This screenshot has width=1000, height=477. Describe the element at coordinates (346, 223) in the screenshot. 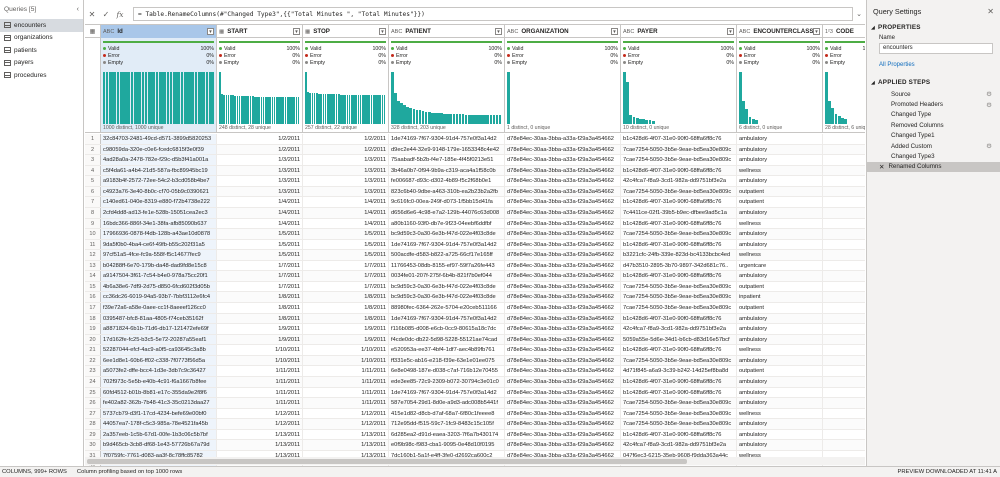

I see `cell-stop: 1/4/2011` at that location.